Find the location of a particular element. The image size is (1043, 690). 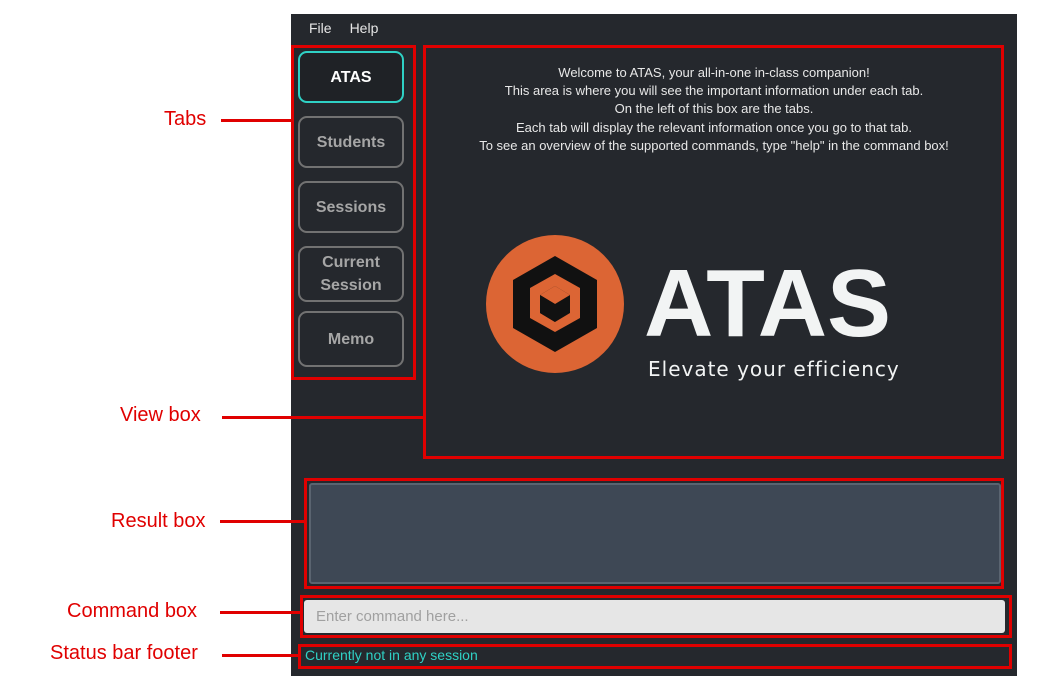

tabs-annotation-box is located at coordinates (353, 212).